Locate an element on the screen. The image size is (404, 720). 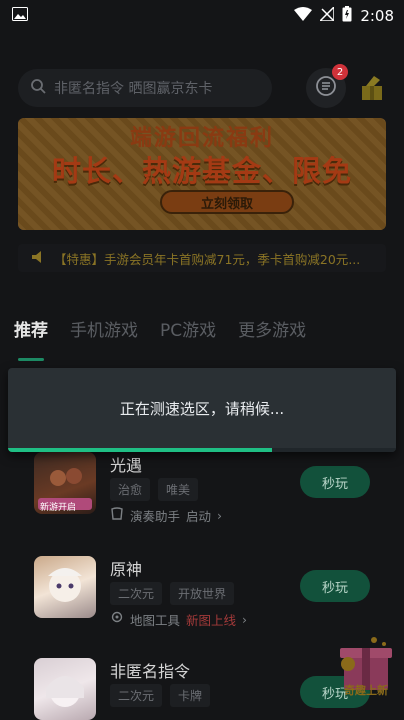
game-tool-link: 演奏助手 启动 › is located at coordinates (166, 515).